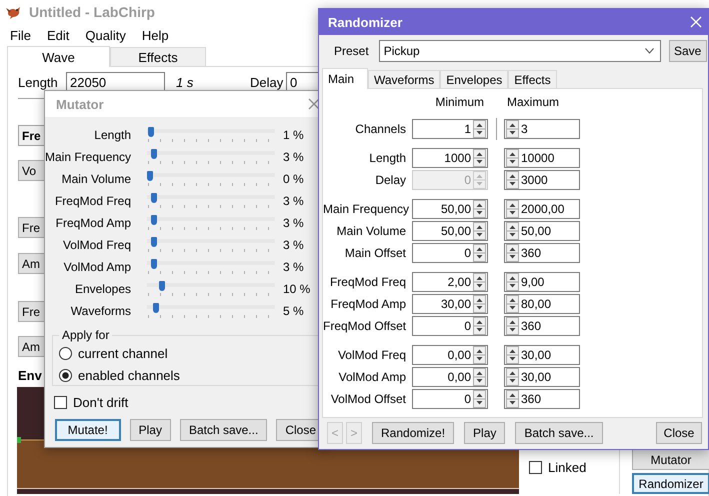  What do you see at coordinates (649, 51) in the screenshot?
I see `chevron-icon` at bounding box center [649, 51].